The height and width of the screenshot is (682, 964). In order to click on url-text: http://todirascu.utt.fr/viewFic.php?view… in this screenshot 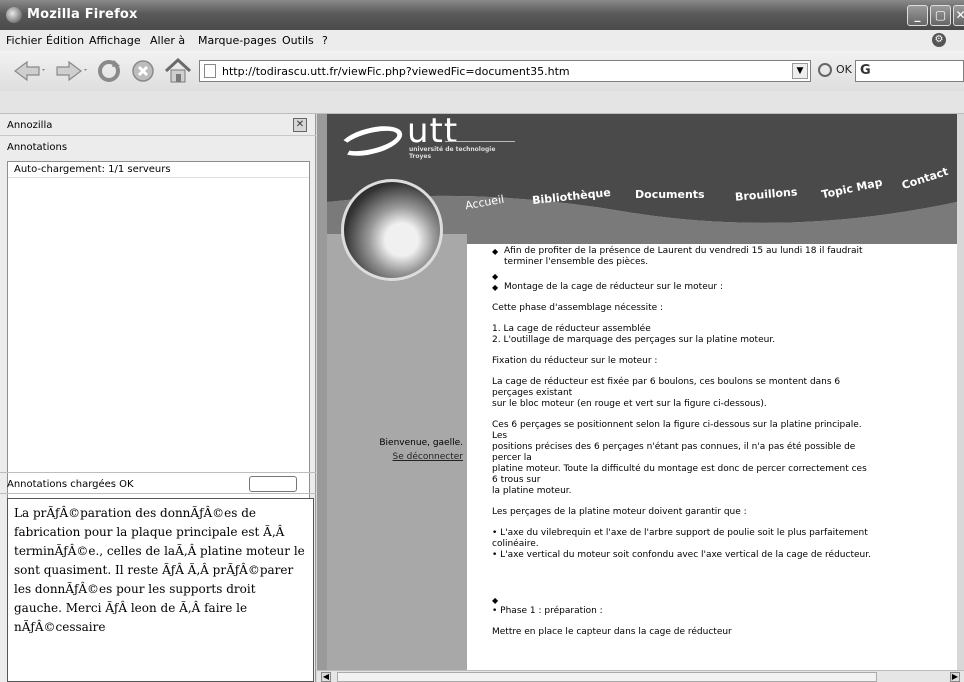, I will do `click(396, 71)`.